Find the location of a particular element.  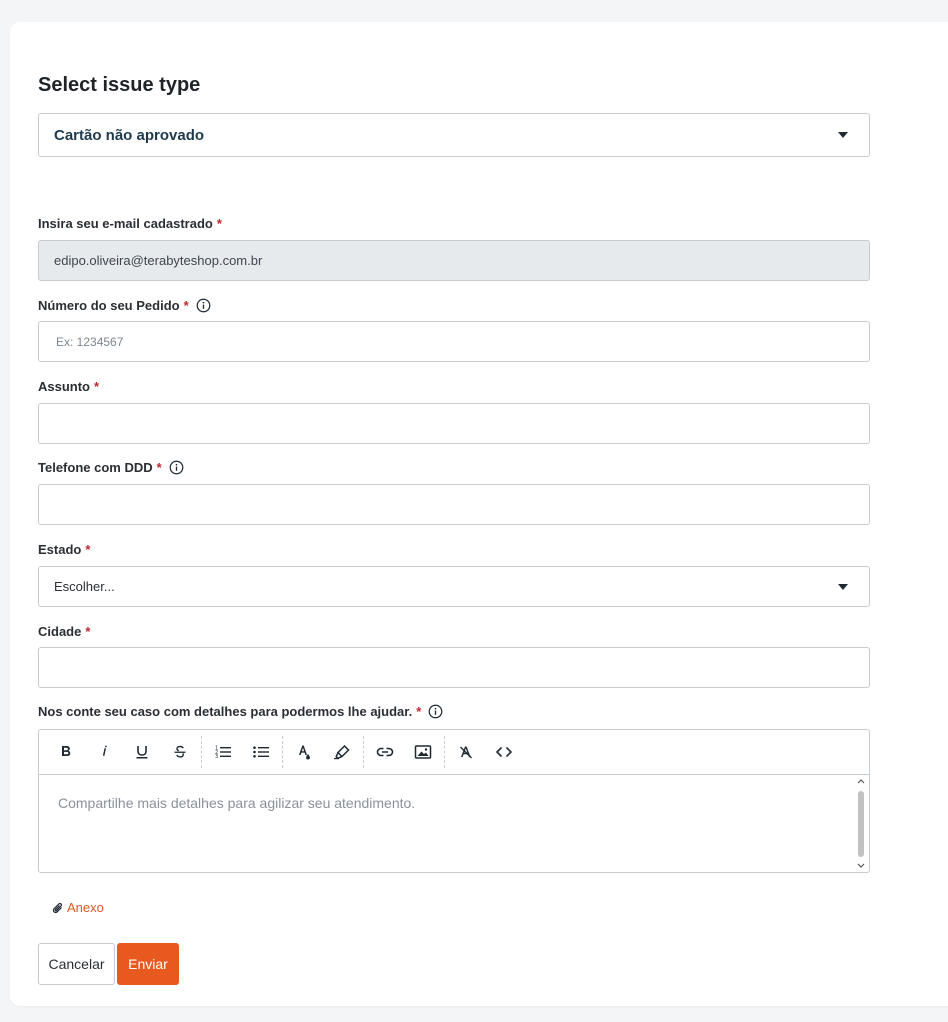

scroll-down-icon is located at coordinates (861, 866).